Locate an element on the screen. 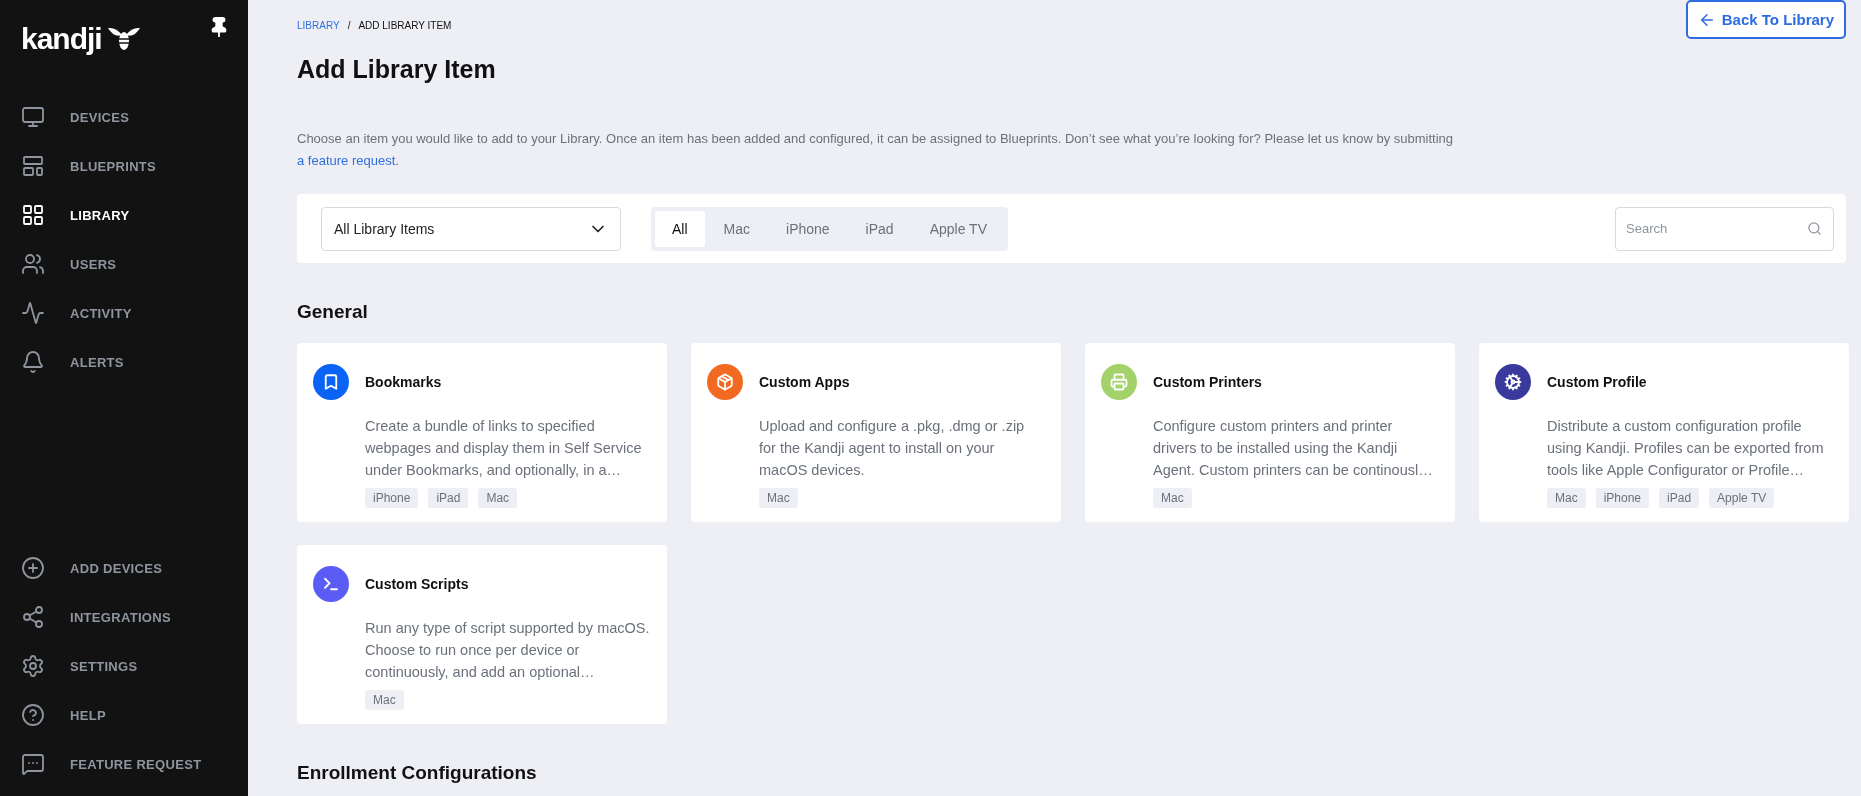 The image size is (1861, 796). devices-icon is located at coordinates (33, 117).